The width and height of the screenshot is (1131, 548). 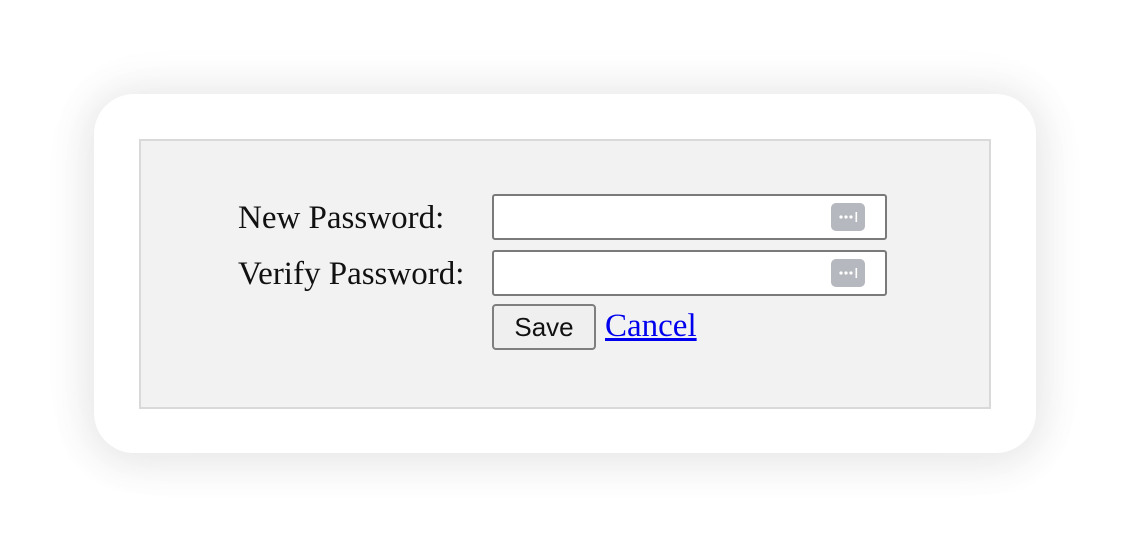 I want to click on new-password-label: New Password:, so click(x=341, y=218).